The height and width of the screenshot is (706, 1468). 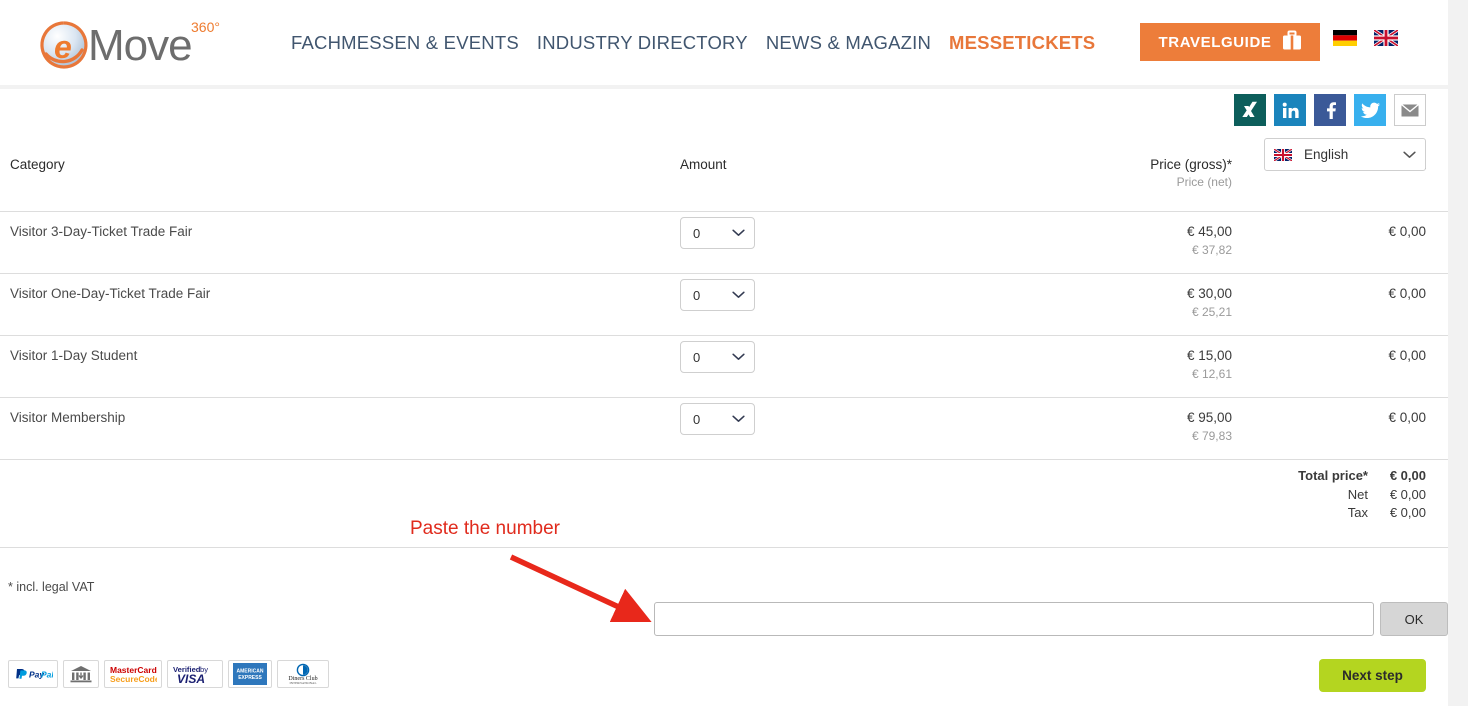 What do you see at coordinates (303, 674) in the screenshot?
I see `diners-club-icon: Diners Club INTERNATIONAL` at bounding box center [303, 674].